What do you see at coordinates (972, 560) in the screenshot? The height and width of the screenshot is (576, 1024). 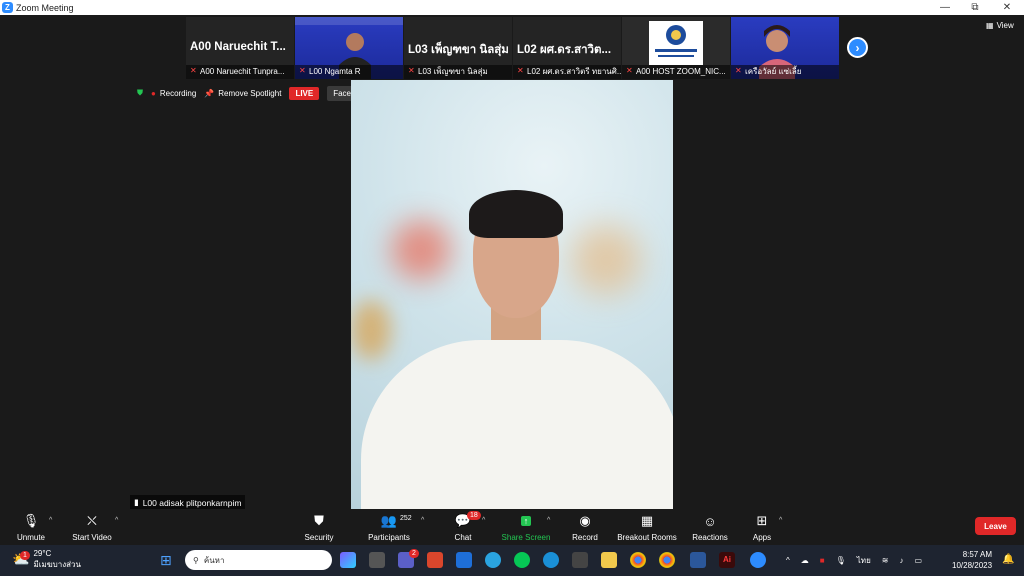 I see `clock: 8:57 AM 10/28/2023` at bounding box center [972, 560].